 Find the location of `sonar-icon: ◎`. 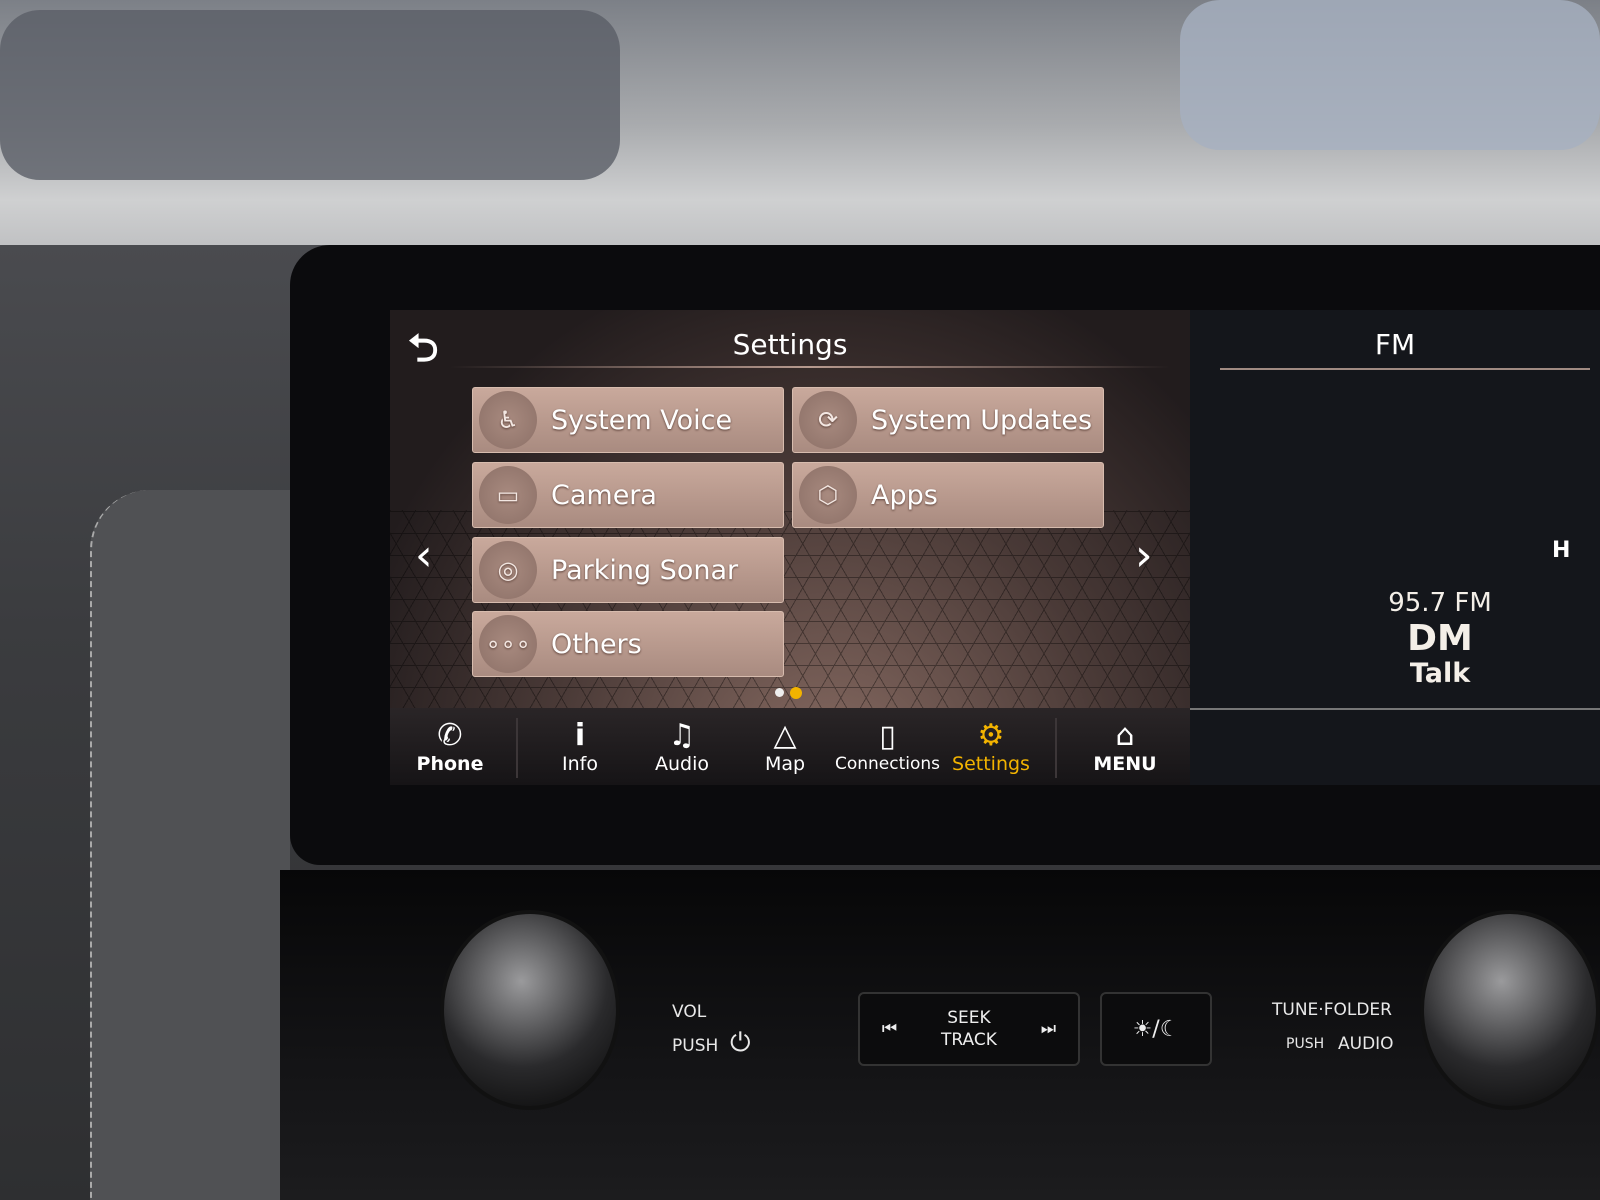

sonar-icon: ◎ is located at coordinates (508, 570).